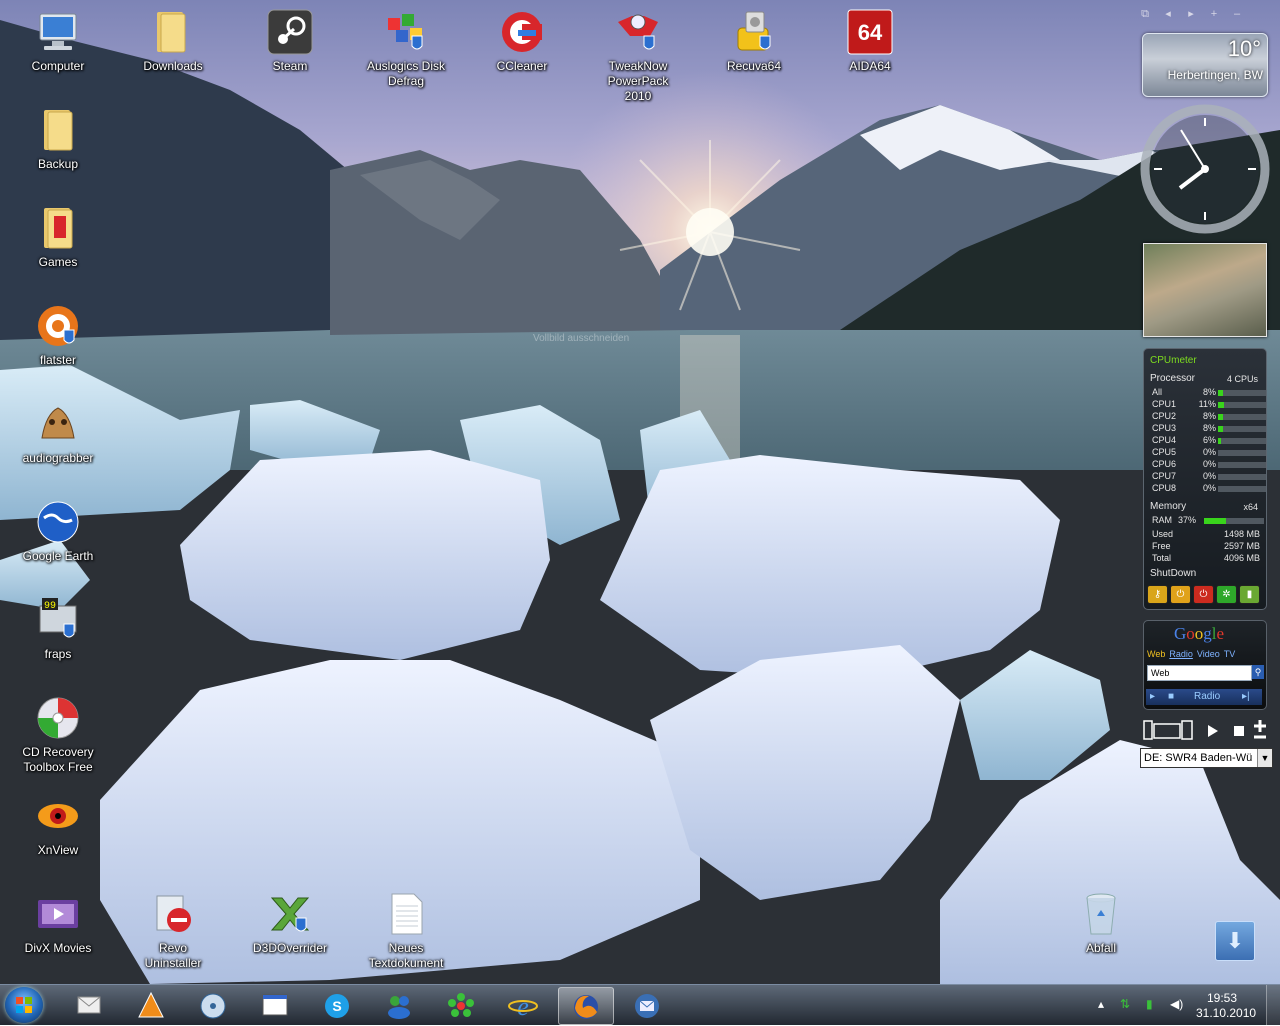 The image size is (1280, 1026). What do you see at coordinates (58, 629) in the screenshot?
I see `desktop-icon-fraps: 99 fraps` at bounding box center [58, 629].